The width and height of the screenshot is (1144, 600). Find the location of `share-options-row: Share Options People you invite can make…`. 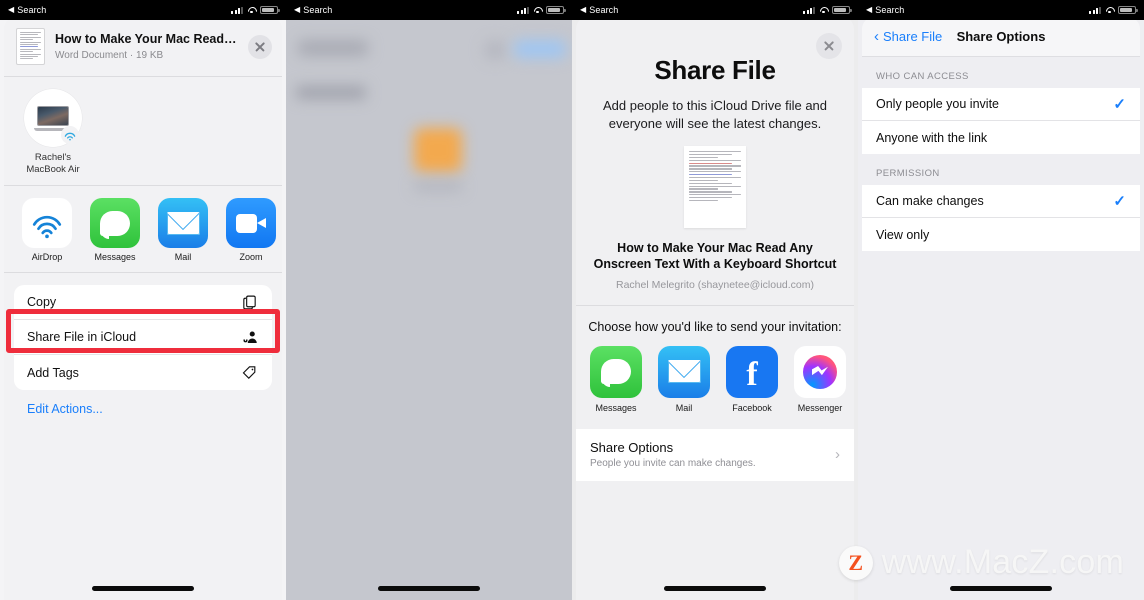

share-options-row: Share Options People you invite can make… is located at coordinates (715, 454).